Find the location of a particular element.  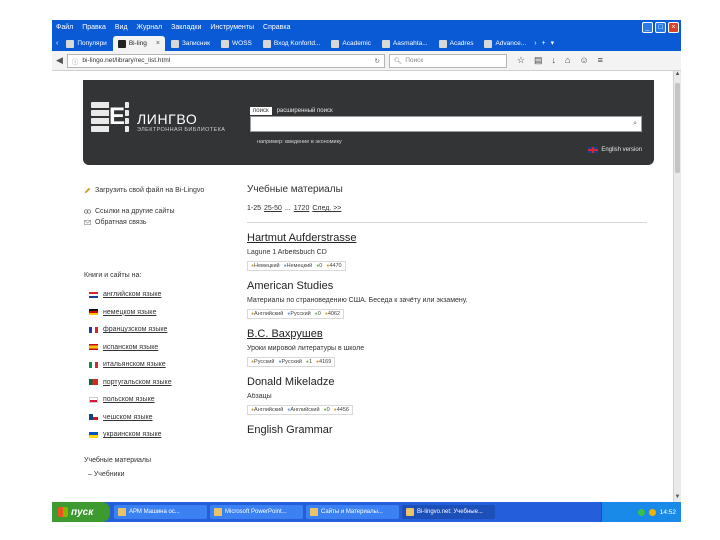

upload-label: Загрузить свой файл на Bi-Lingvo is located at coordinates (149, 190).